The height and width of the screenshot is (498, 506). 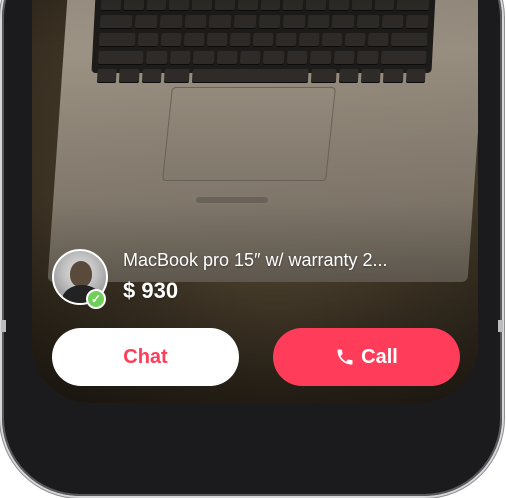 I want to click on chat-button: Chat, so click(x=145, y=357).